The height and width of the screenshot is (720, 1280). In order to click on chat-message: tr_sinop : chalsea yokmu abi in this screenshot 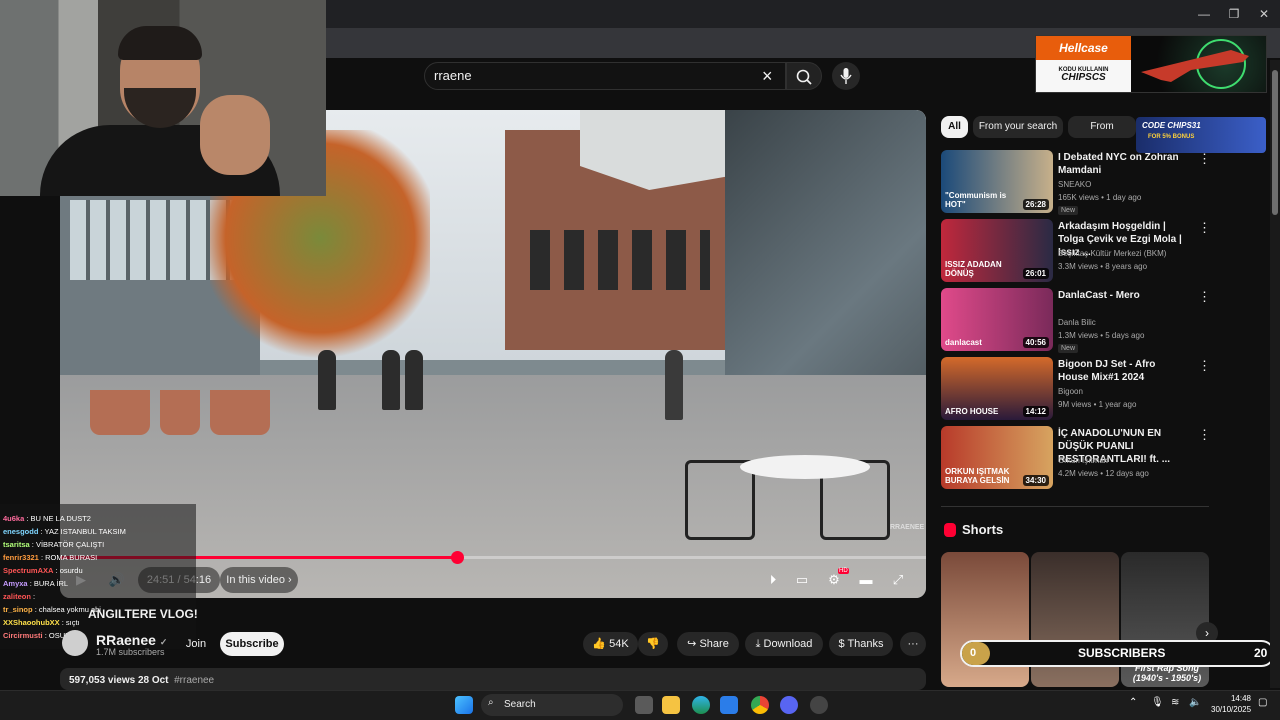, I will do `click(52, 609)`.